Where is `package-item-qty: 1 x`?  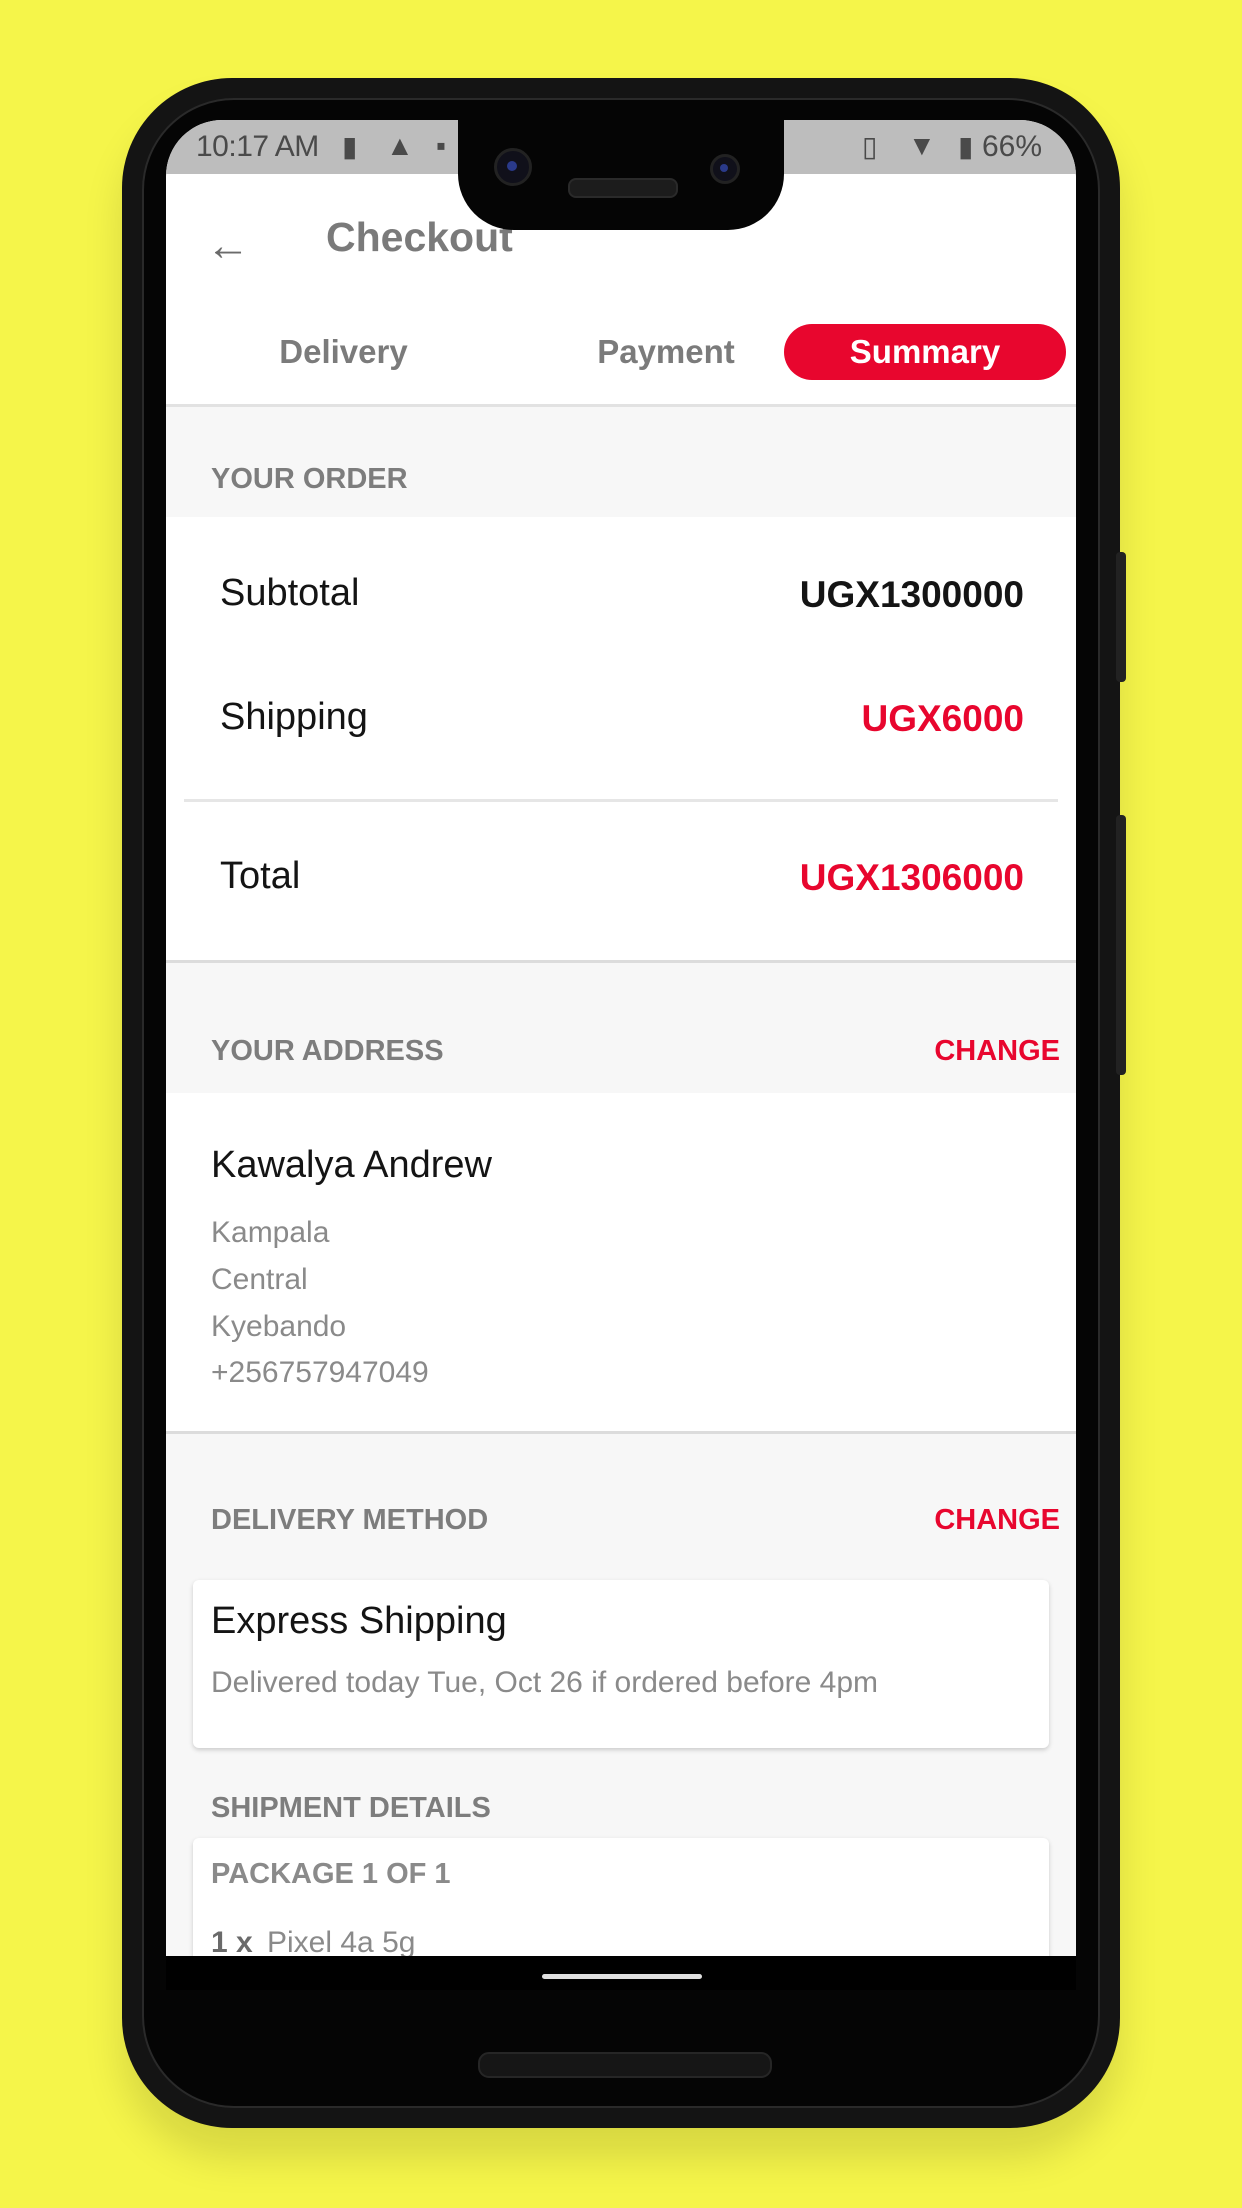 package-item-qty: 1 x is located at coordinates (232, 1941).